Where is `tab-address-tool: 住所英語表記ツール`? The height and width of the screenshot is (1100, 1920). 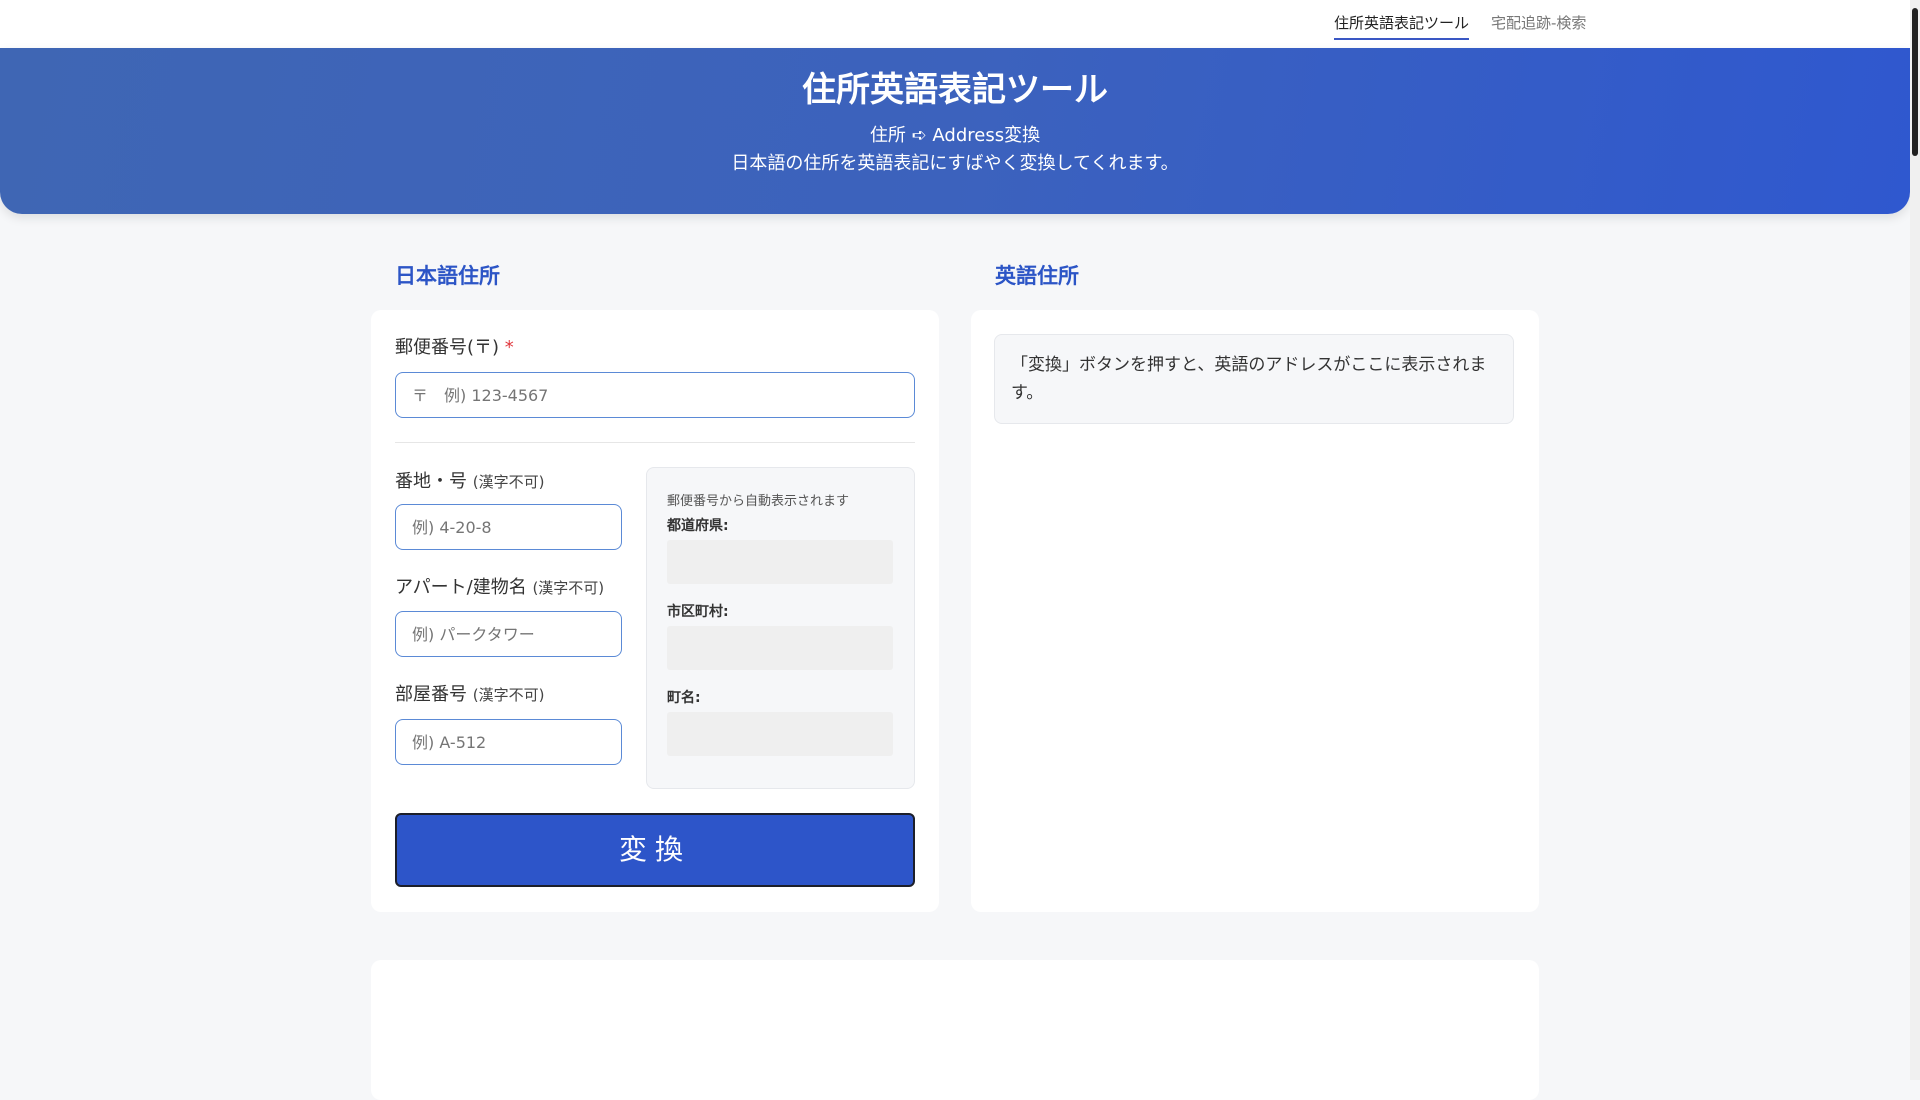 tab-address-tool: 住所英語表記ツール is located at coordinates (1402, 27).